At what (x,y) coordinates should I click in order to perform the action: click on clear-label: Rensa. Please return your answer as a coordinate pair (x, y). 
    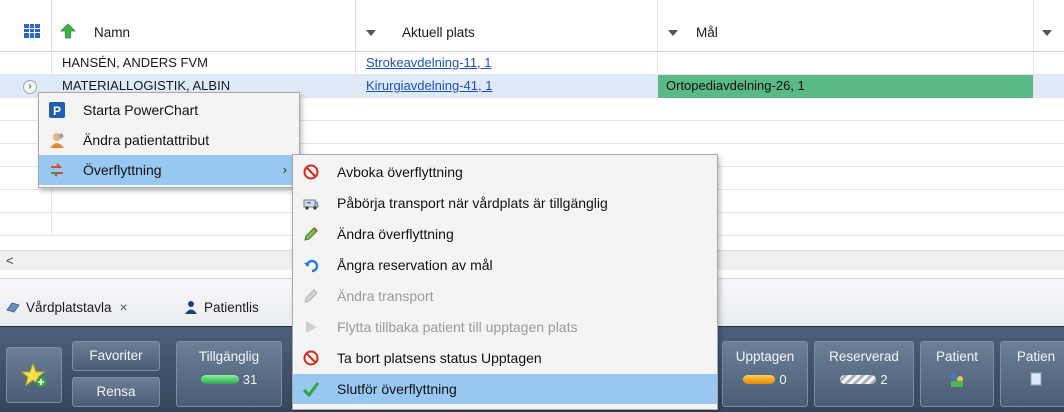
    Looking at the image, I should click on (116, 391).